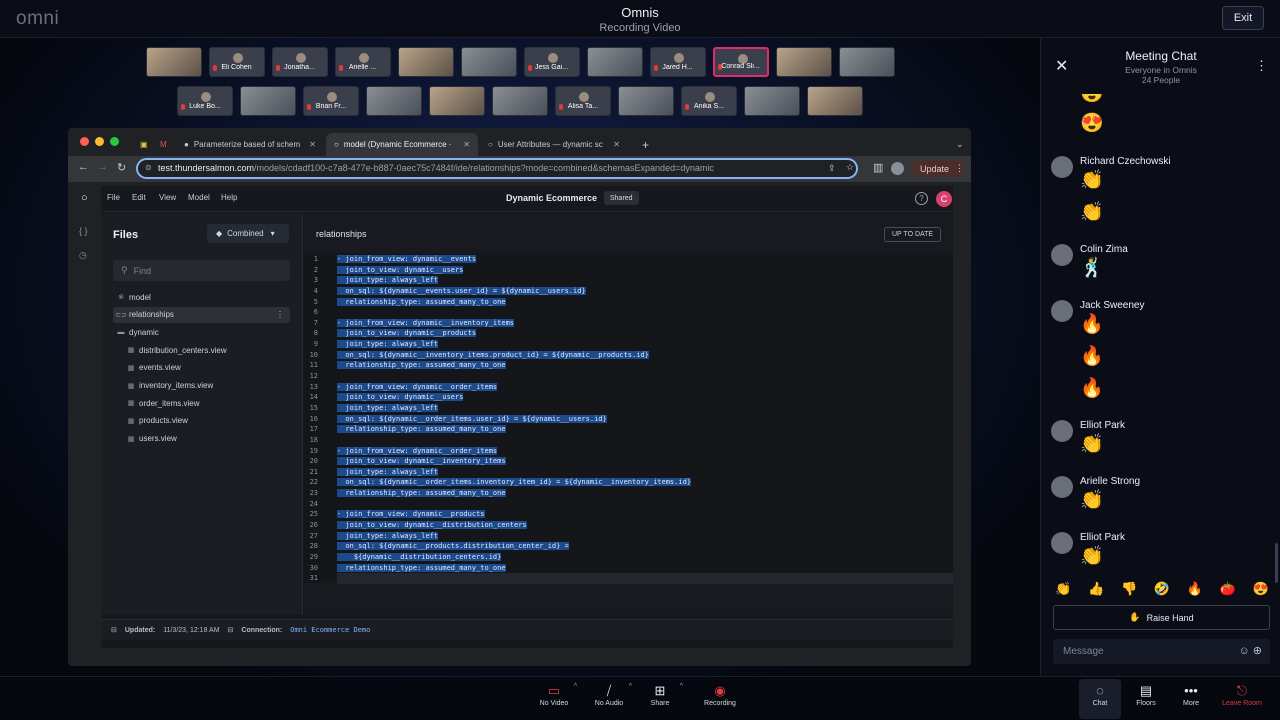 The width and height of the screenshot is (1280, 720). What do you see at coordinates (248, 233) in the screenshot?
I see `mode-dropdown: ◆ Combined ▾` at bounding box center [248, 233].